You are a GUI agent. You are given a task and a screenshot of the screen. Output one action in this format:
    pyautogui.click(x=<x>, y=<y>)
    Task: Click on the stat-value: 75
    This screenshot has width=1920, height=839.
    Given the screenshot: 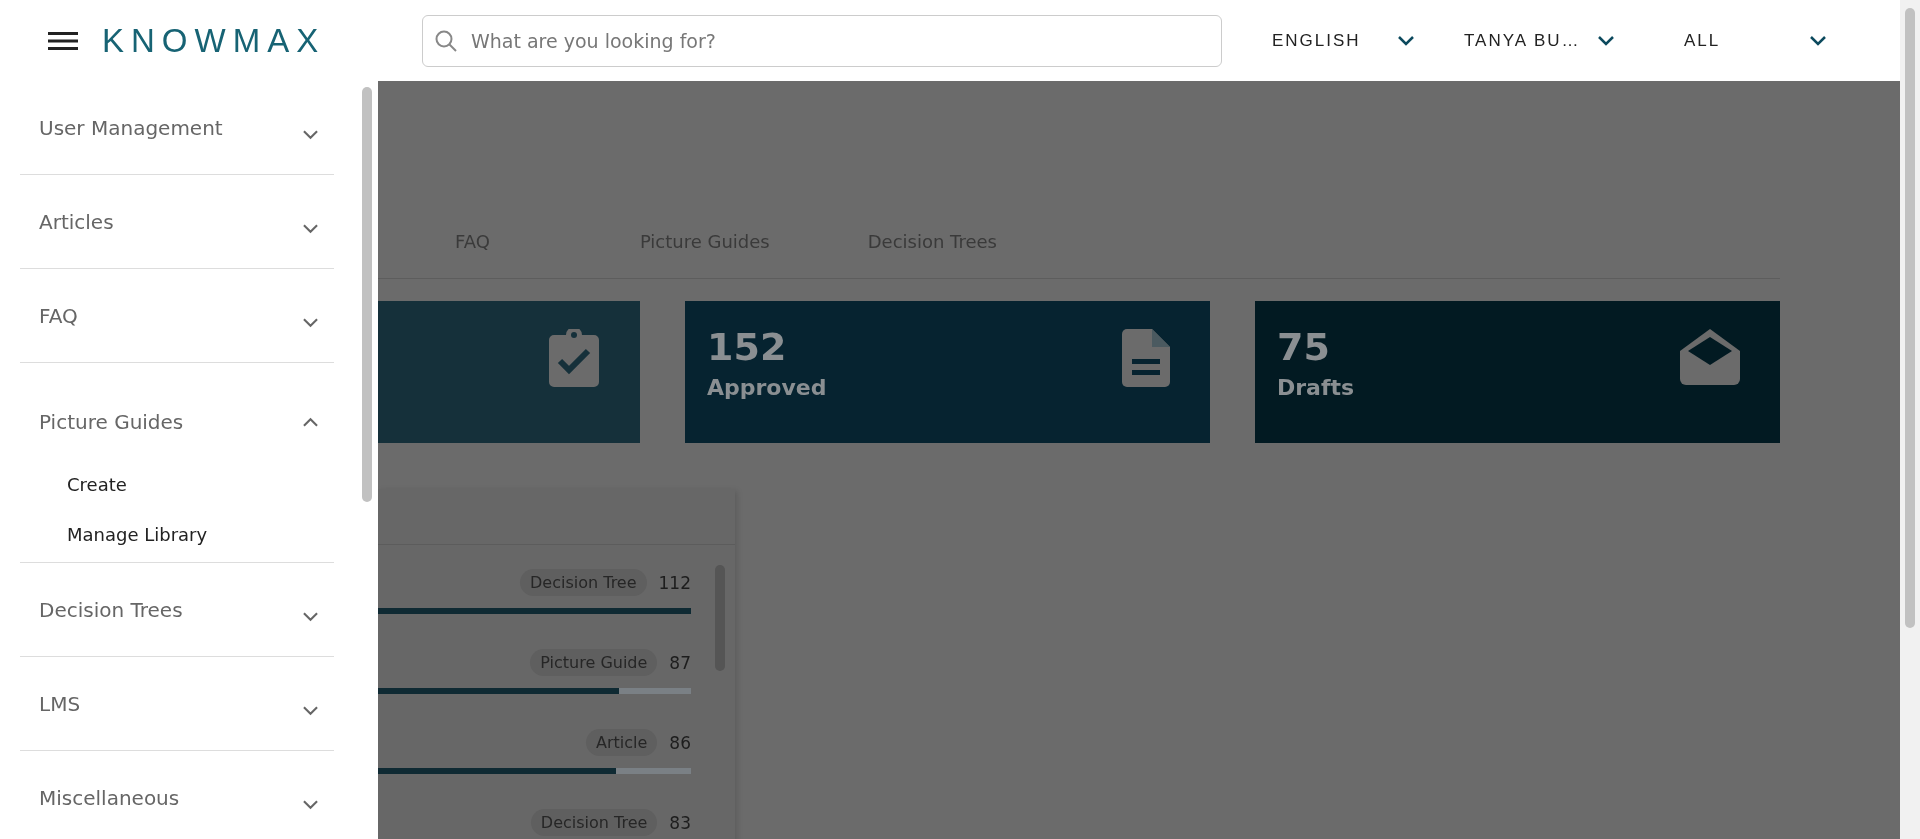 What is the action you would take?
    pyautogui.click(x=1304, y=347)
    